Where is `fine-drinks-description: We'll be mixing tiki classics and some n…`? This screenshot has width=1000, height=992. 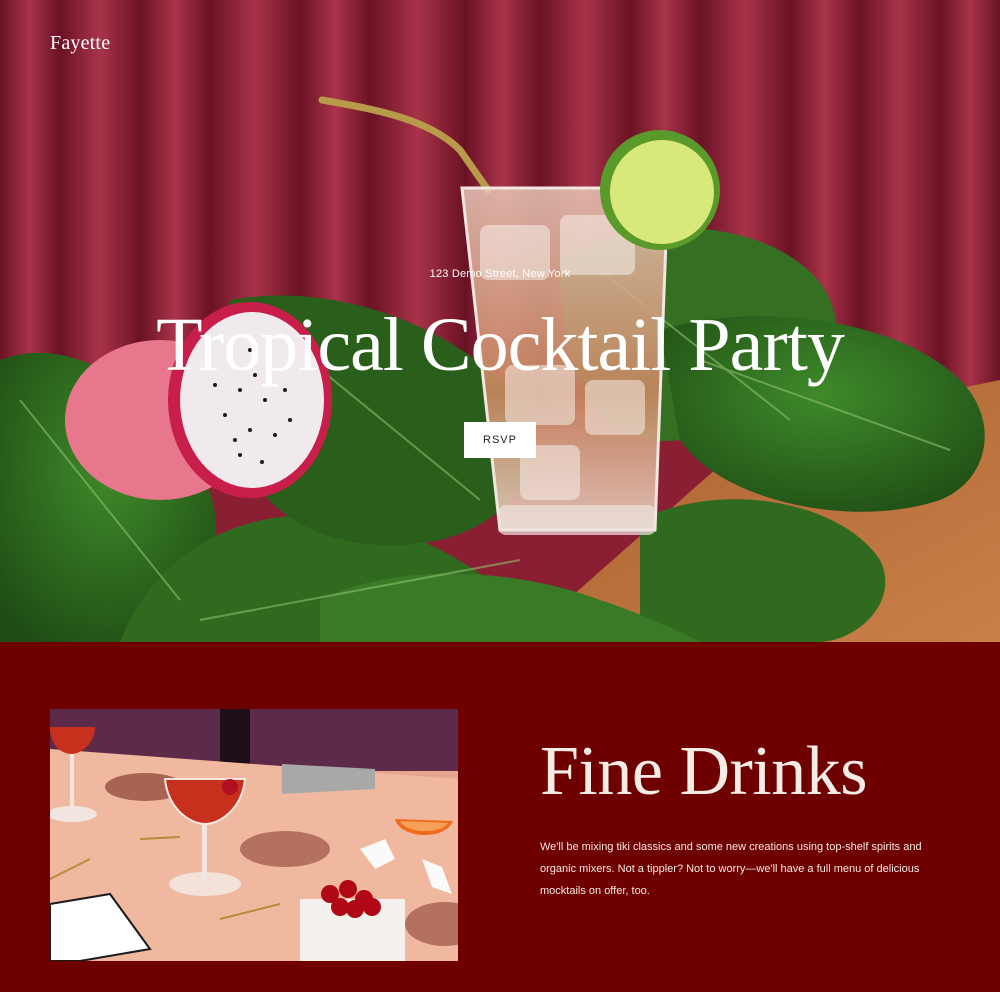 fine-drinks-description: We'll be mixing tiki classics and some n… is located at coordinates (731, 869).